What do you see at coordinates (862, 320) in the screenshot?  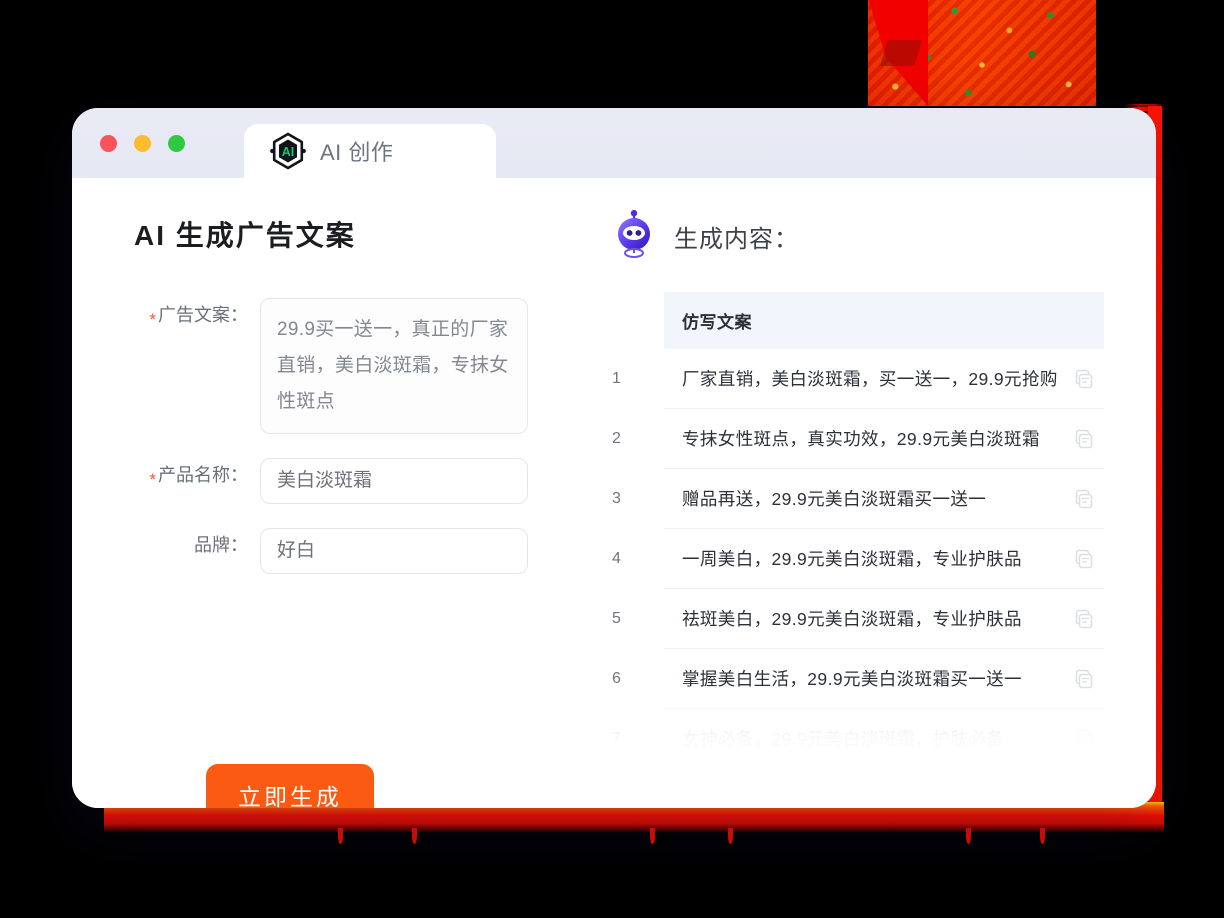 I see `column-header-copy: 仿写文案` at bounding box center [862, 320].